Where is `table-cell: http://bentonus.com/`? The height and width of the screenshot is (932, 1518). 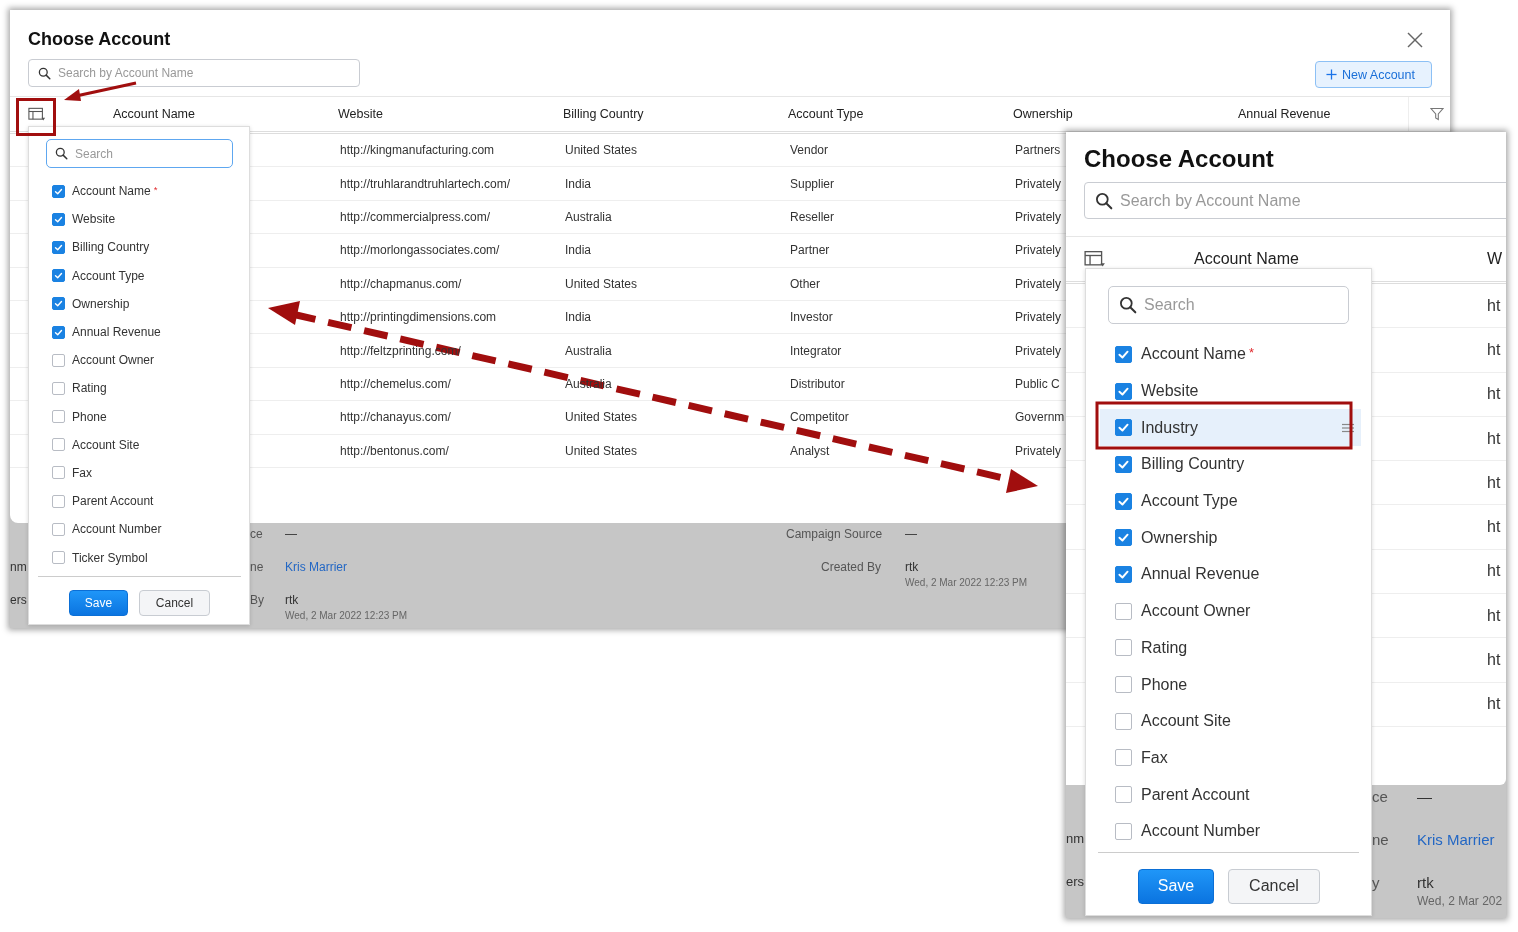
table-cell: http://bentonus.com/ is located at coordinates (394, 450).